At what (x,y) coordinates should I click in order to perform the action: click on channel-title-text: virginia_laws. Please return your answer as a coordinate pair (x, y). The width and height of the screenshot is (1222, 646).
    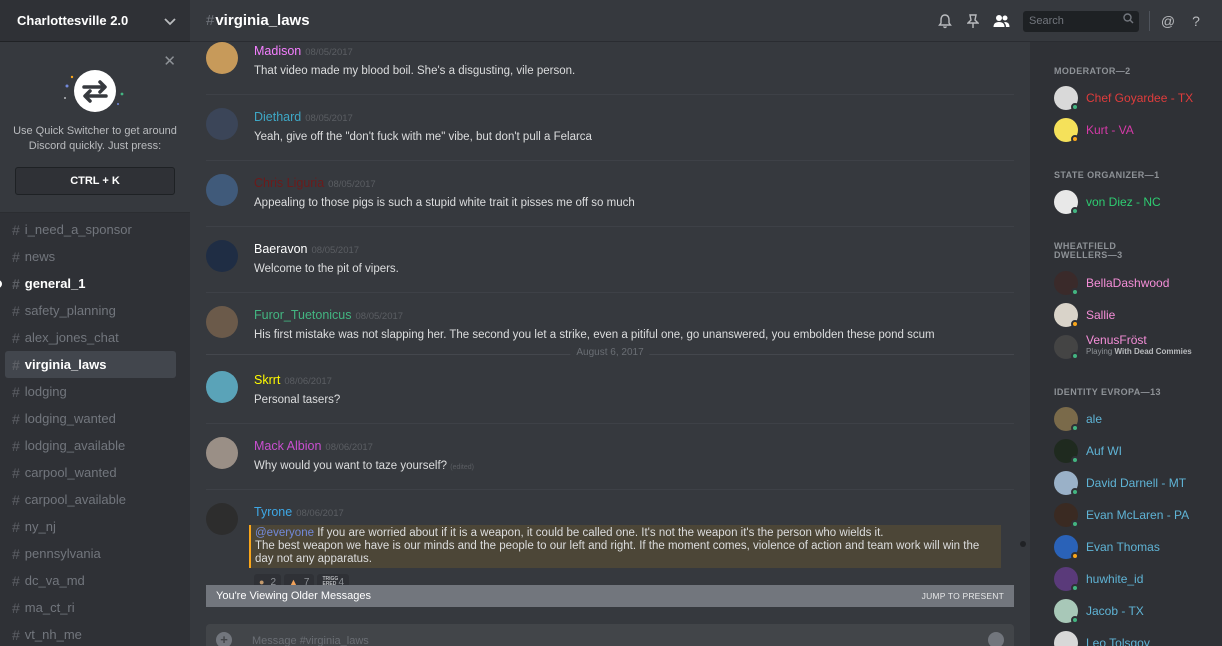
    Looking at the image, I should click on (262, 20).